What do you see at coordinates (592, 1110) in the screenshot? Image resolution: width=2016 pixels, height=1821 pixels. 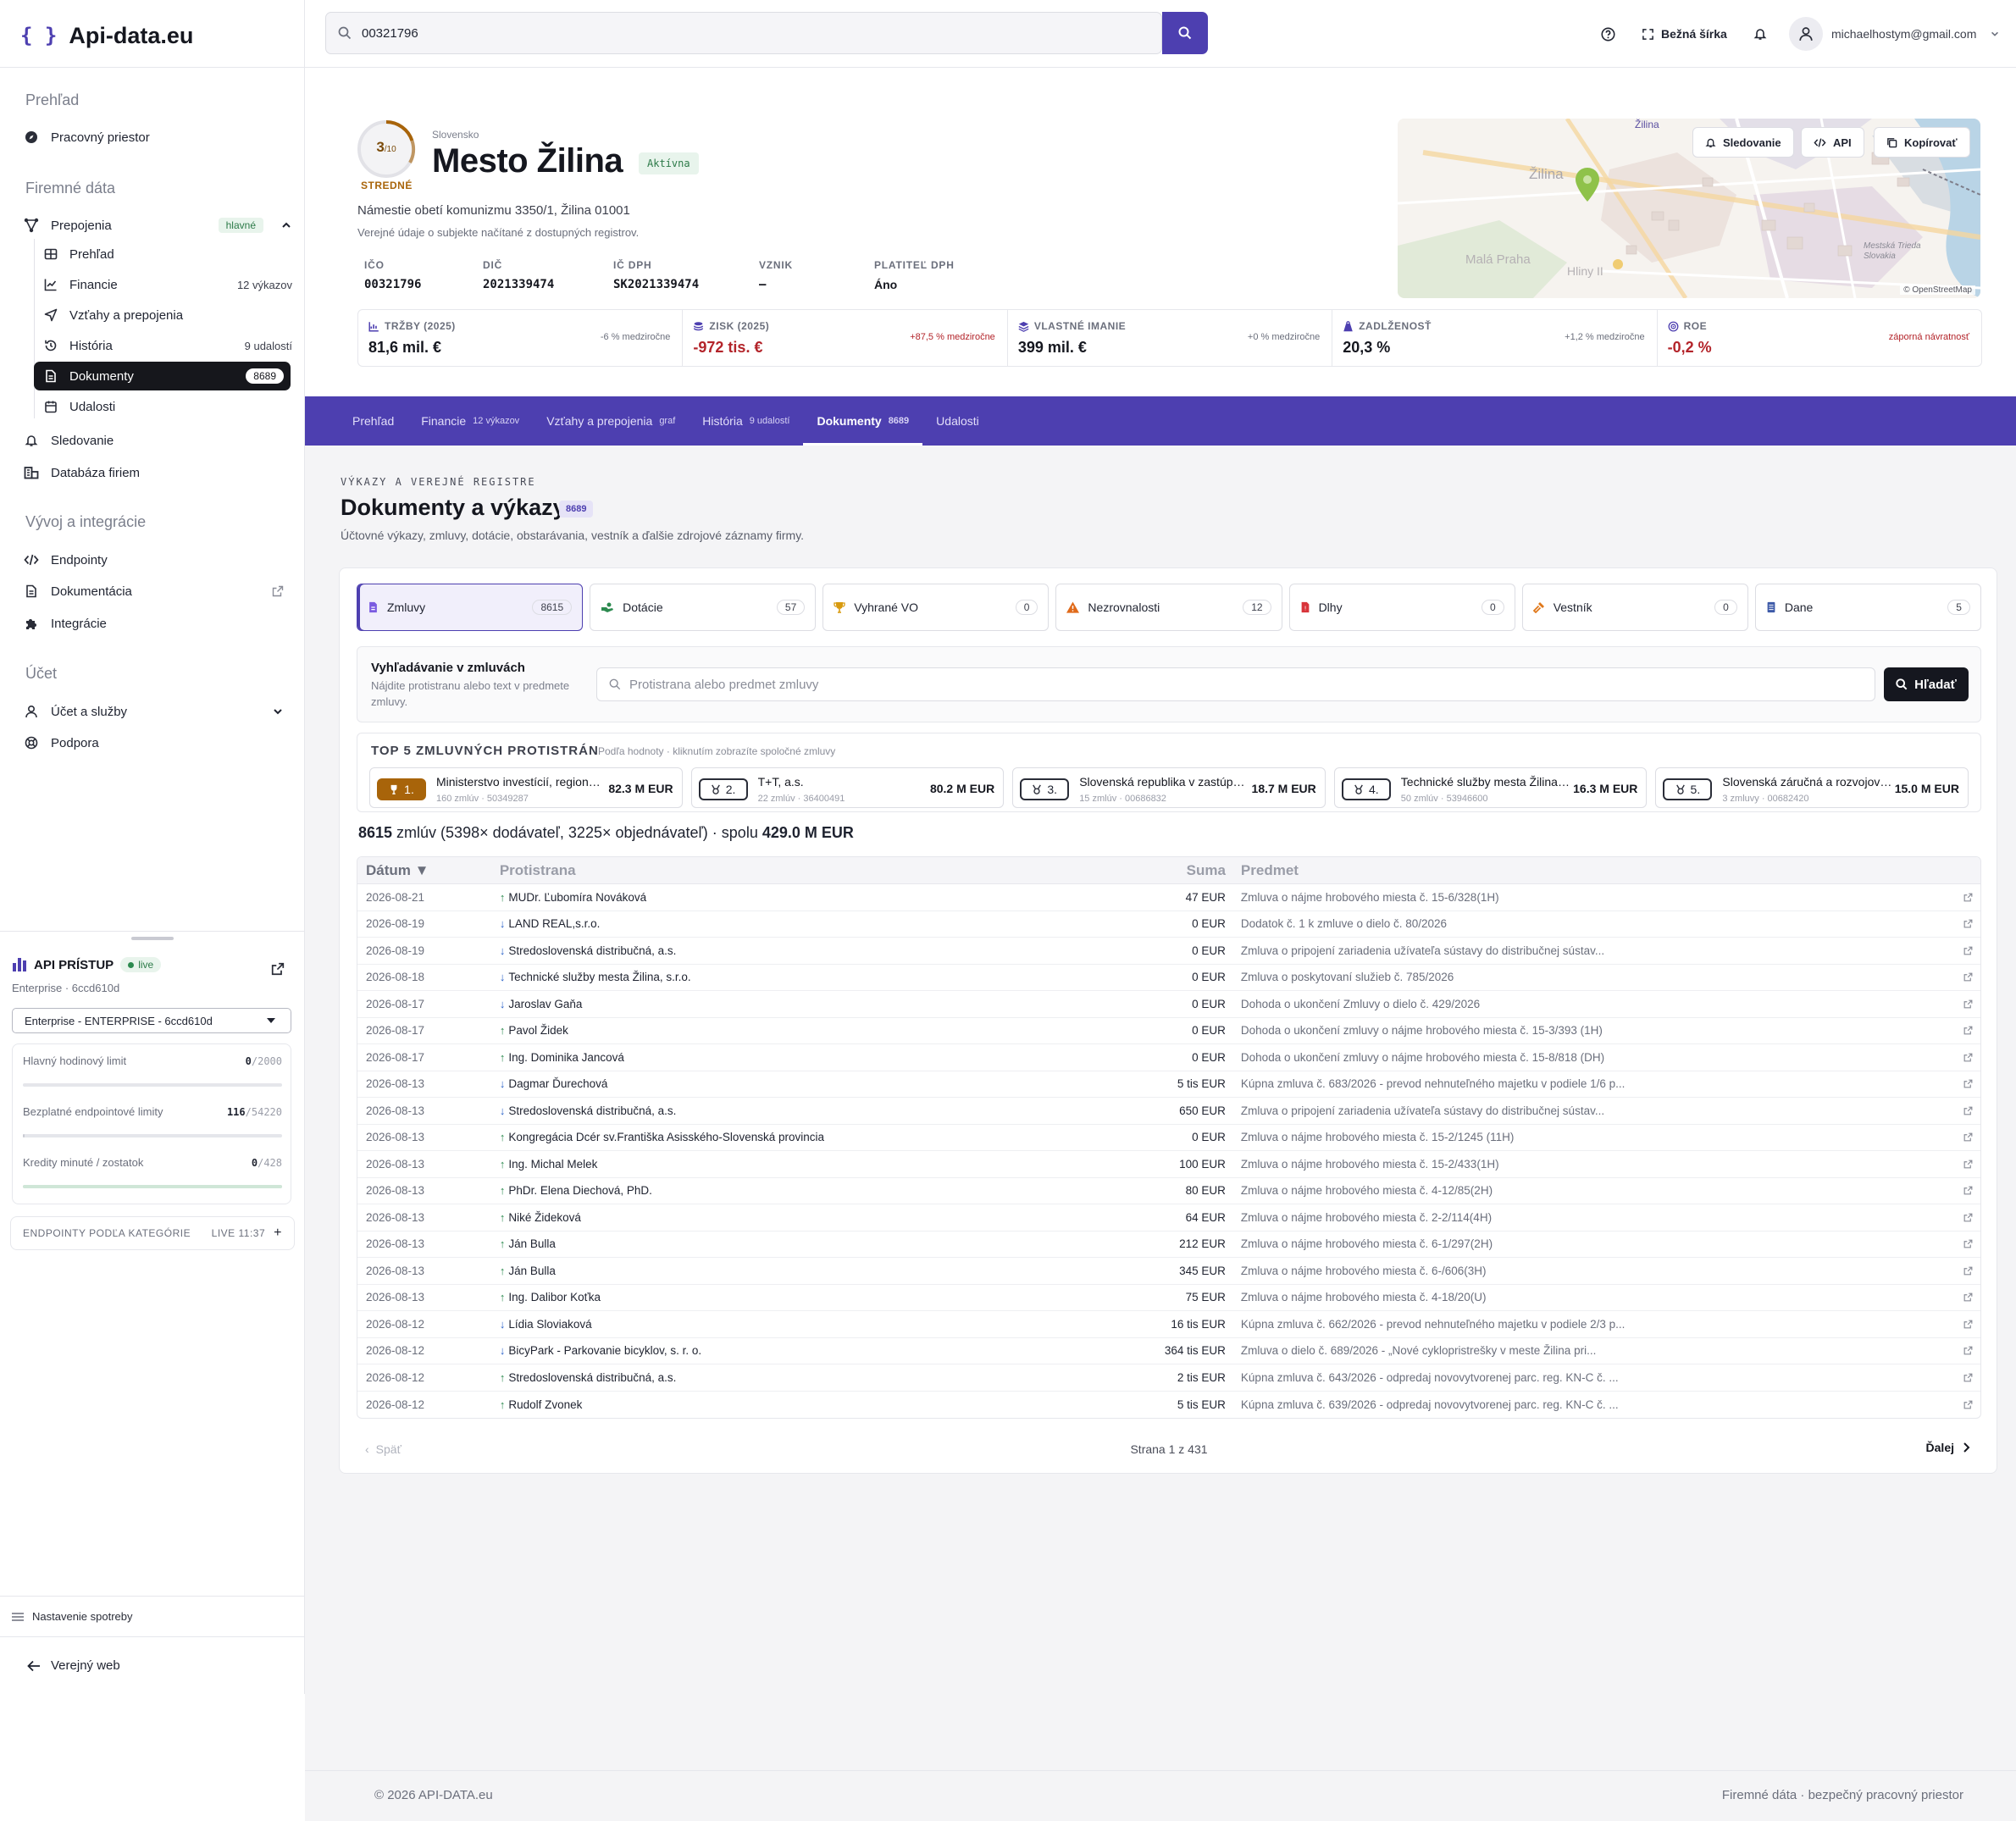 I see `party-name: Stredoslovenská distribučná, a.s.` at bounding box center [592, 1110].